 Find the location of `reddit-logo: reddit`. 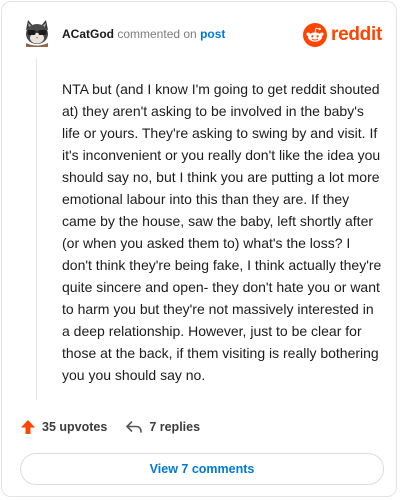

reddit-logo: reddit is located at coordinates (342, 35).